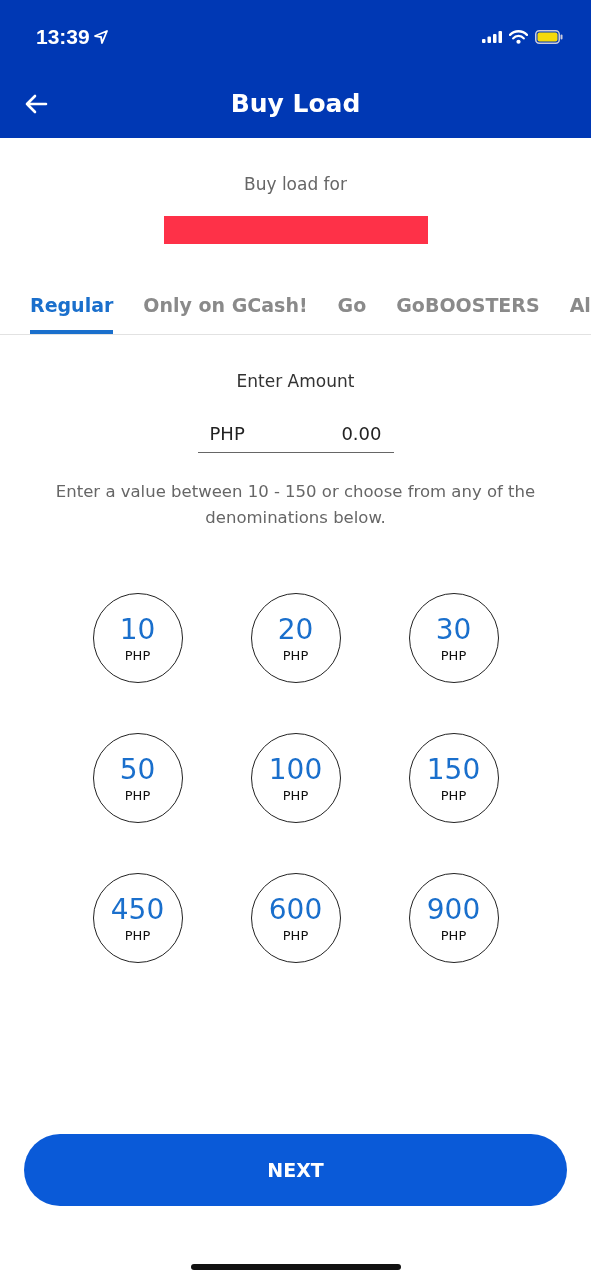 The image size is (591, 1280). What do you see at coordinates (63, 37) in the screenshot?
I see `status-time: 13:39` at bounding box center [63, 37].